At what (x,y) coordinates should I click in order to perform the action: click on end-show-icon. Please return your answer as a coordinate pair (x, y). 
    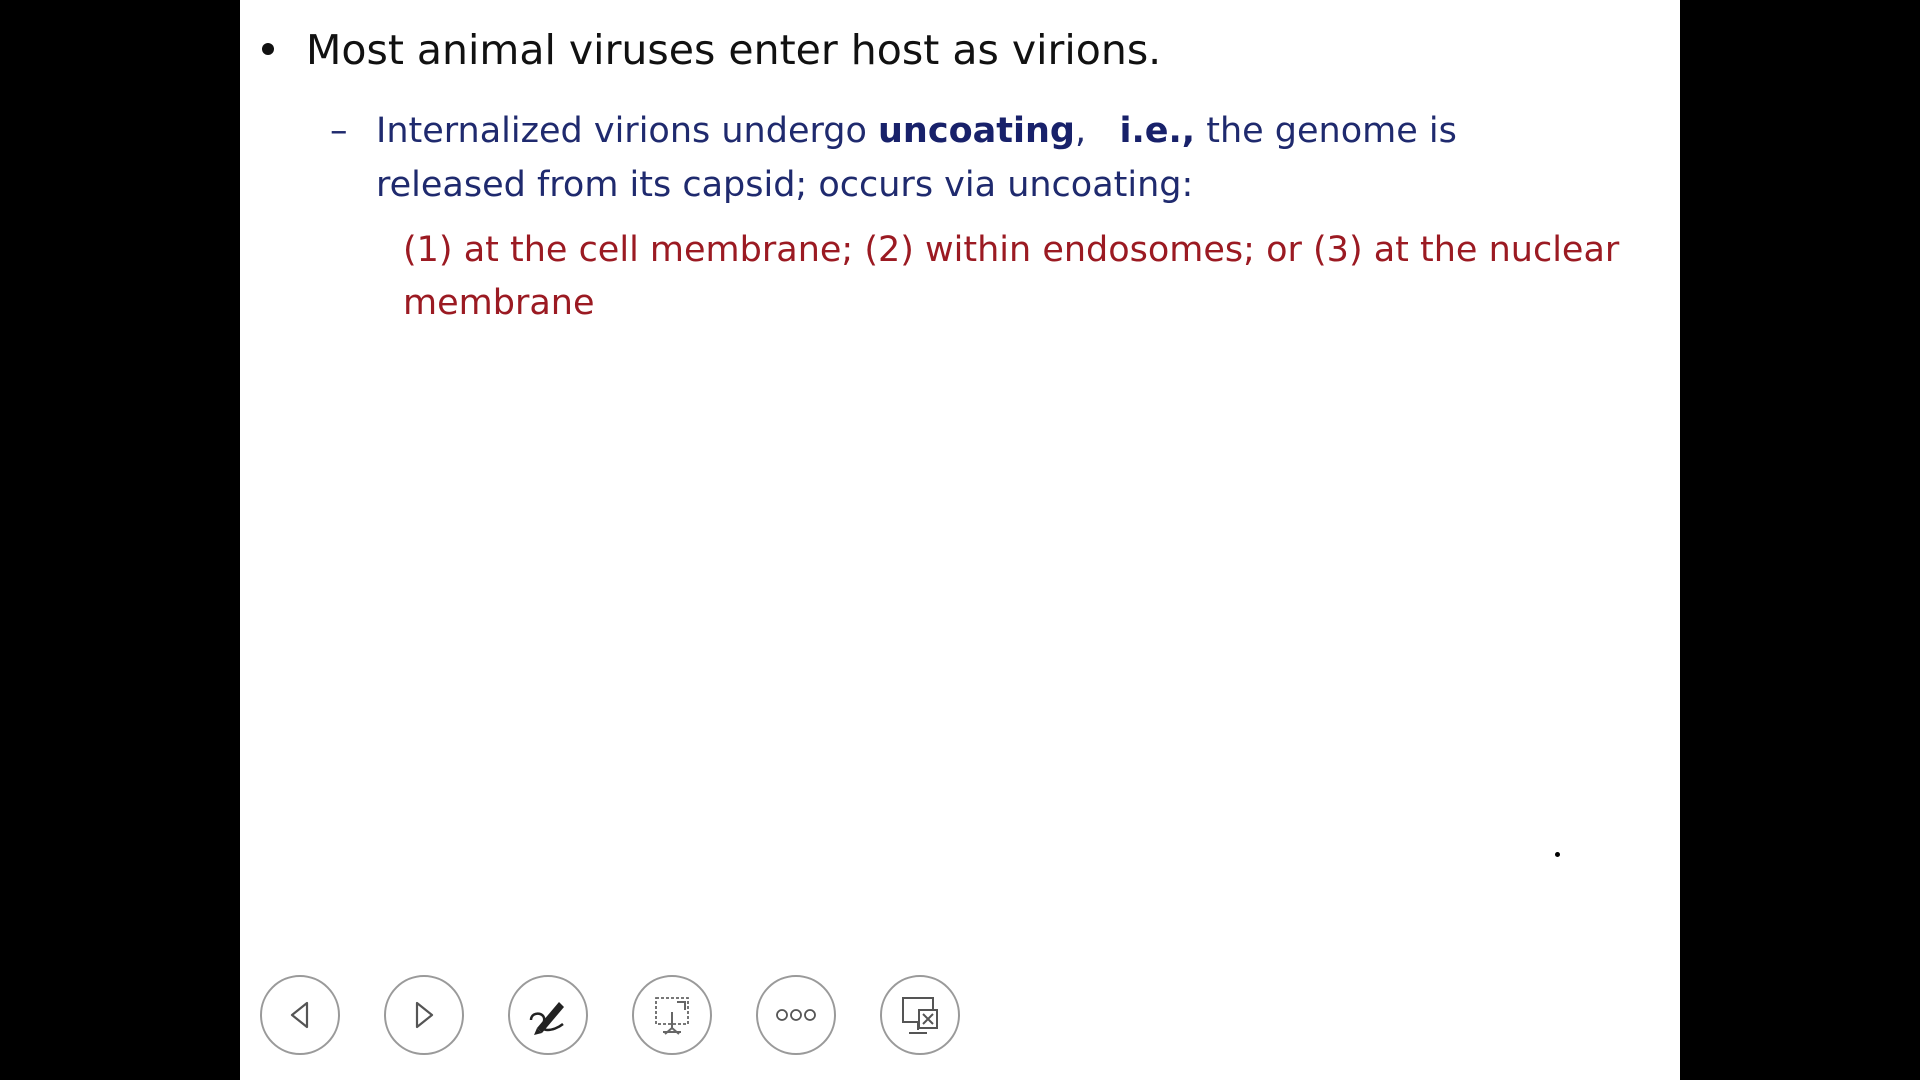
    Looking at the image, I should click on (920, 1015).